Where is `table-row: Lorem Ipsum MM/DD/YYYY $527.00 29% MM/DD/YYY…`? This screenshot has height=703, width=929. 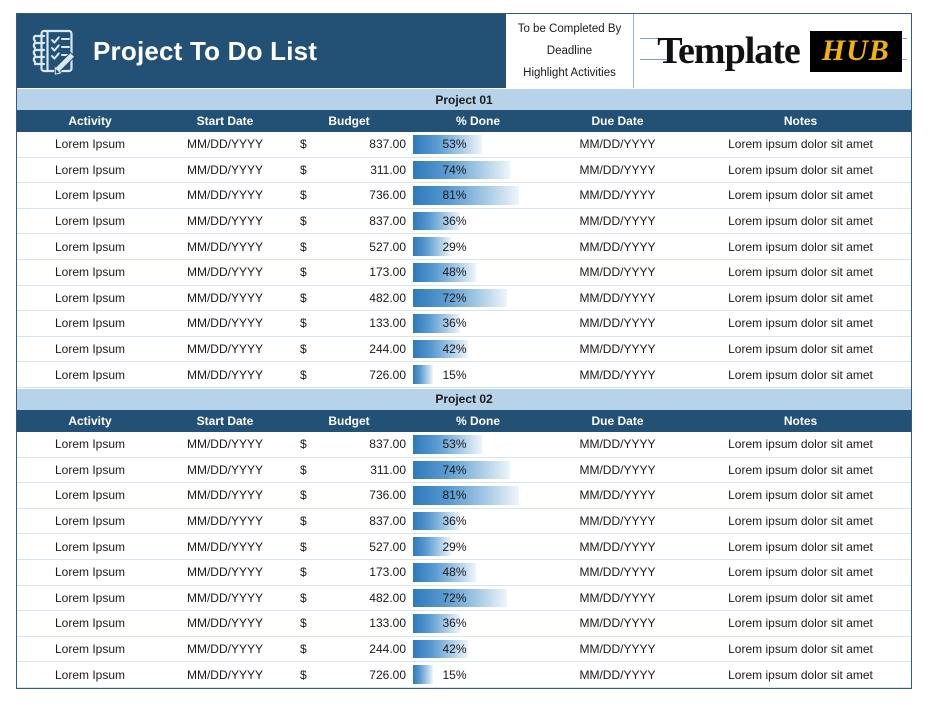 table-row: Lorem Ipsum MM/DD/YYYY $527.00 29% MM/DD/YYY… is located at coordinates (464, 546).